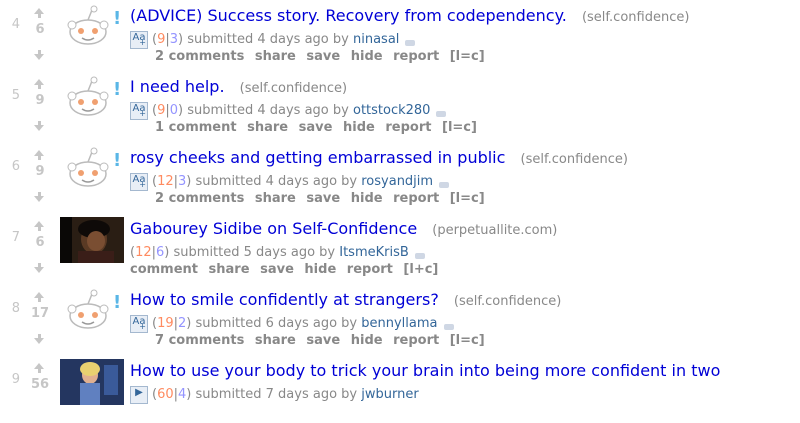 This screenshot has width=800, height=423. I want to click on vote-counts: (12|3), so click(172, 181).